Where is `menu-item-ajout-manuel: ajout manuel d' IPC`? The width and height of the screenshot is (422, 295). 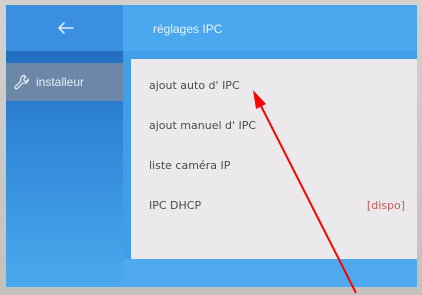 menu-item-ajout-manuel: ajout manuel d' IPC is located at coordinates (202, 125).